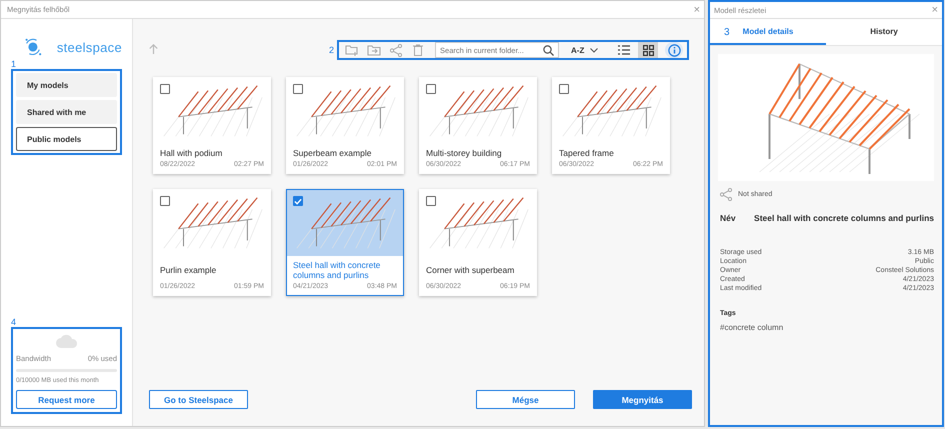 The image size is (945, 429). Describe the element at coordinates (89, 47) in the screenshot. I see `logo-text: steelspace` at that location.